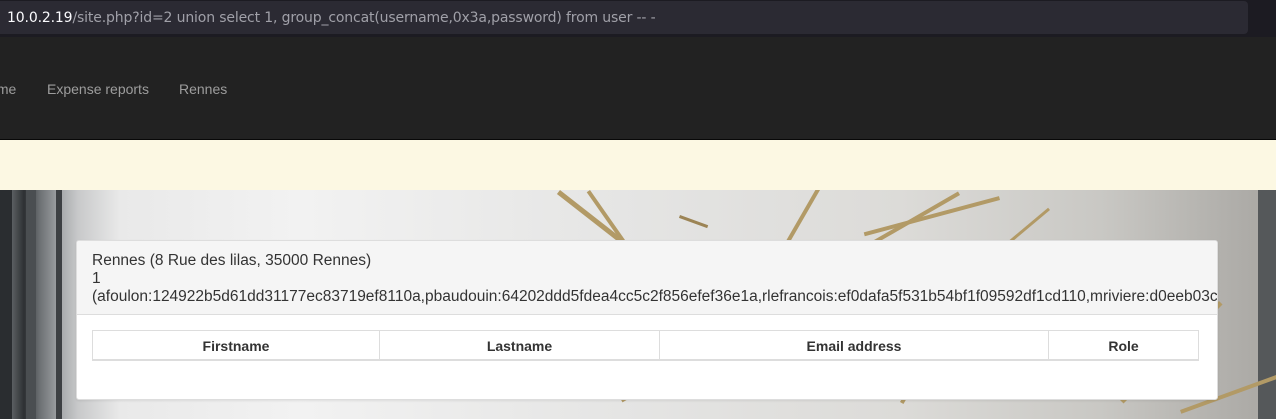 The height and width of the screenshot is (419, 1276). I want to click on column-header-email: Email address, so click(854, 345).